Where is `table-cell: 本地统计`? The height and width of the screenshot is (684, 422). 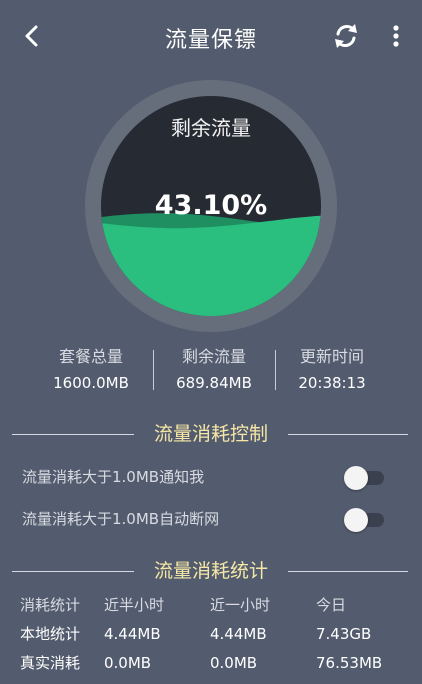
table-cell: 本地统计 is located at coordinates (50, 634).